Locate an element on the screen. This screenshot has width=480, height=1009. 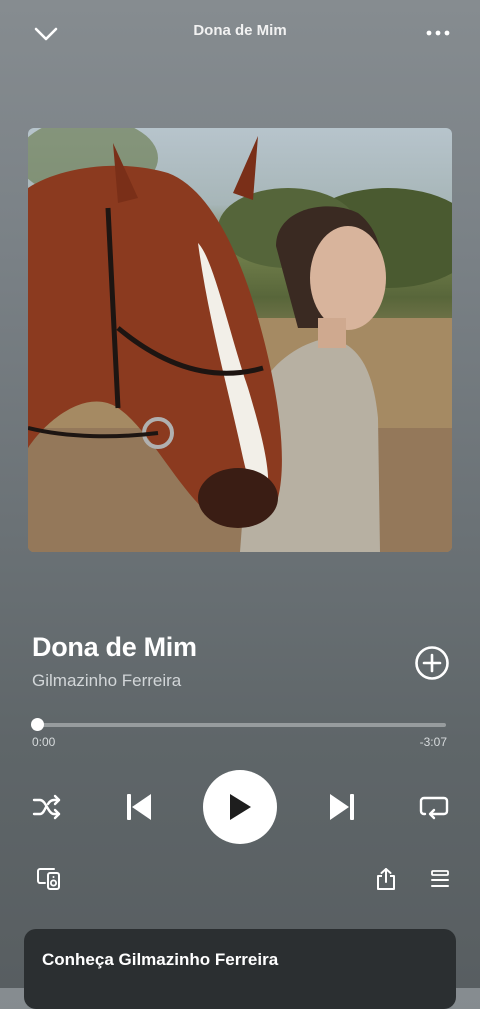
previous-button is located at coordinates (139, 807).